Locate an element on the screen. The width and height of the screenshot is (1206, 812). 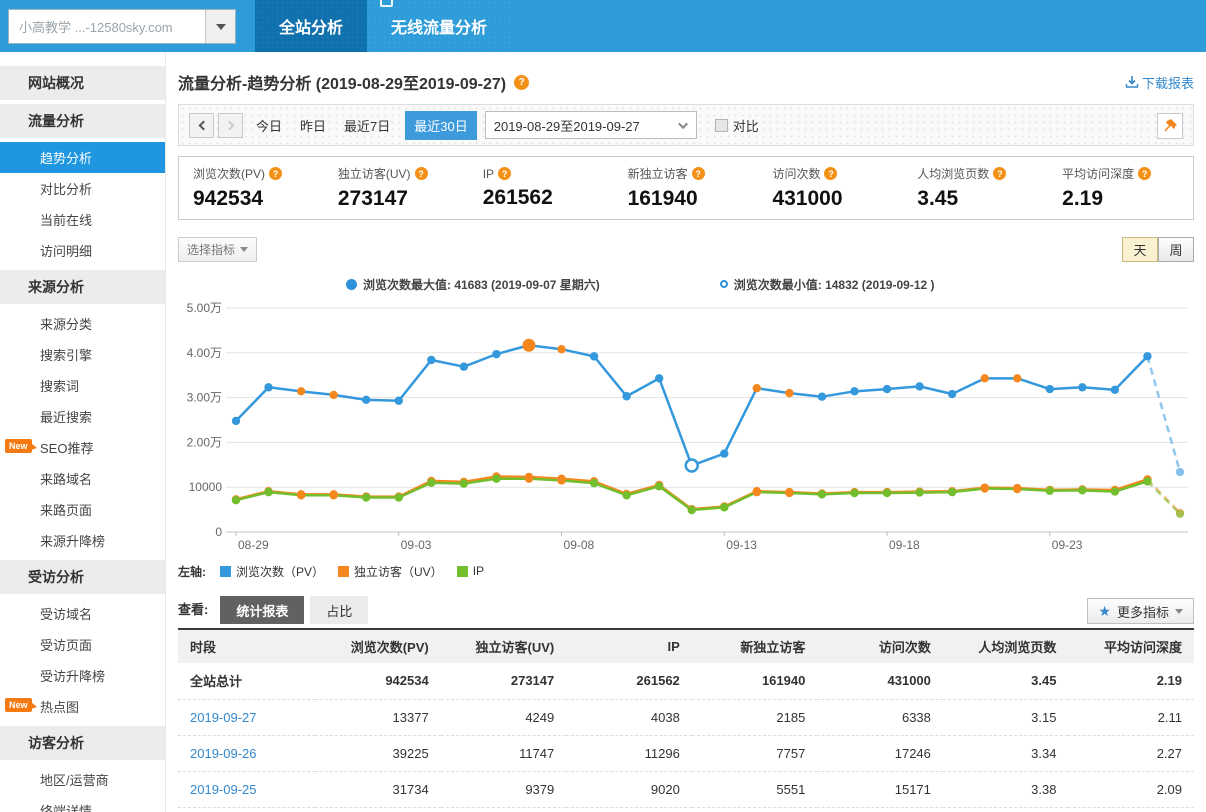
table-cell: 15171 is located at coordinates (880, 789).